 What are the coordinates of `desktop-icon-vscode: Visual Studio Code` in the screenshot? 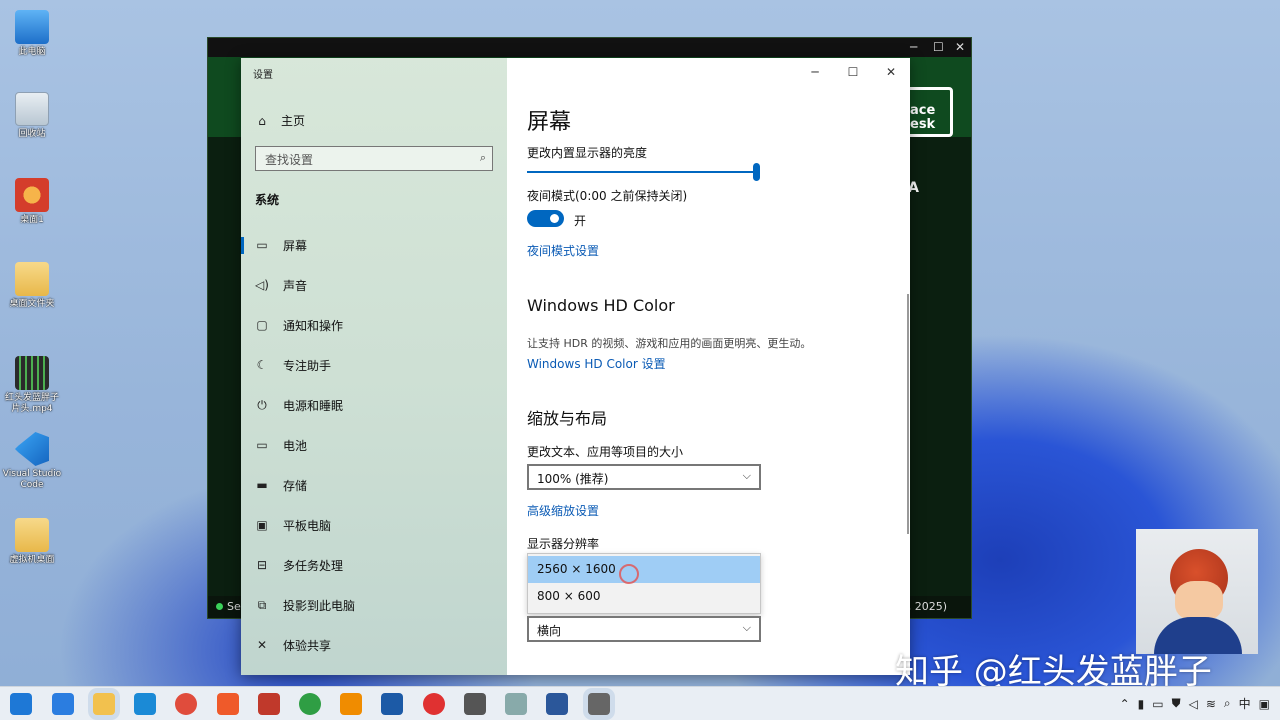 It's located at (32, 461).